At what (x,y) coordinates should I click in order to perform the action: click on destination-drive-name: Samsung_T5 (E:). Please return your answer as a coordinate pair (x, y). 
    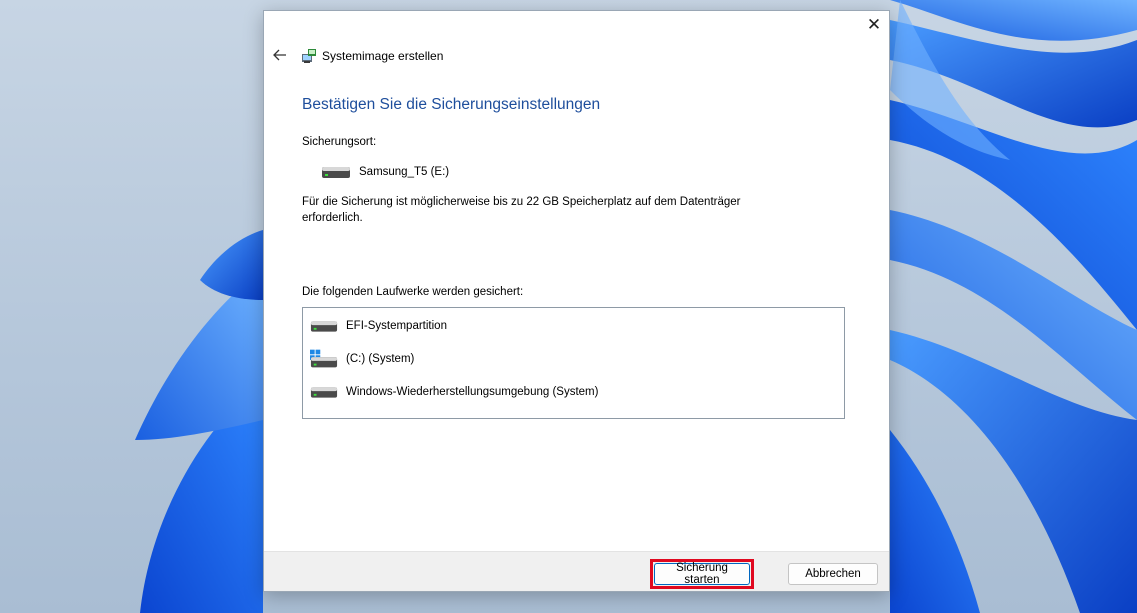
    Looking at the image, I should click on (404, 172).